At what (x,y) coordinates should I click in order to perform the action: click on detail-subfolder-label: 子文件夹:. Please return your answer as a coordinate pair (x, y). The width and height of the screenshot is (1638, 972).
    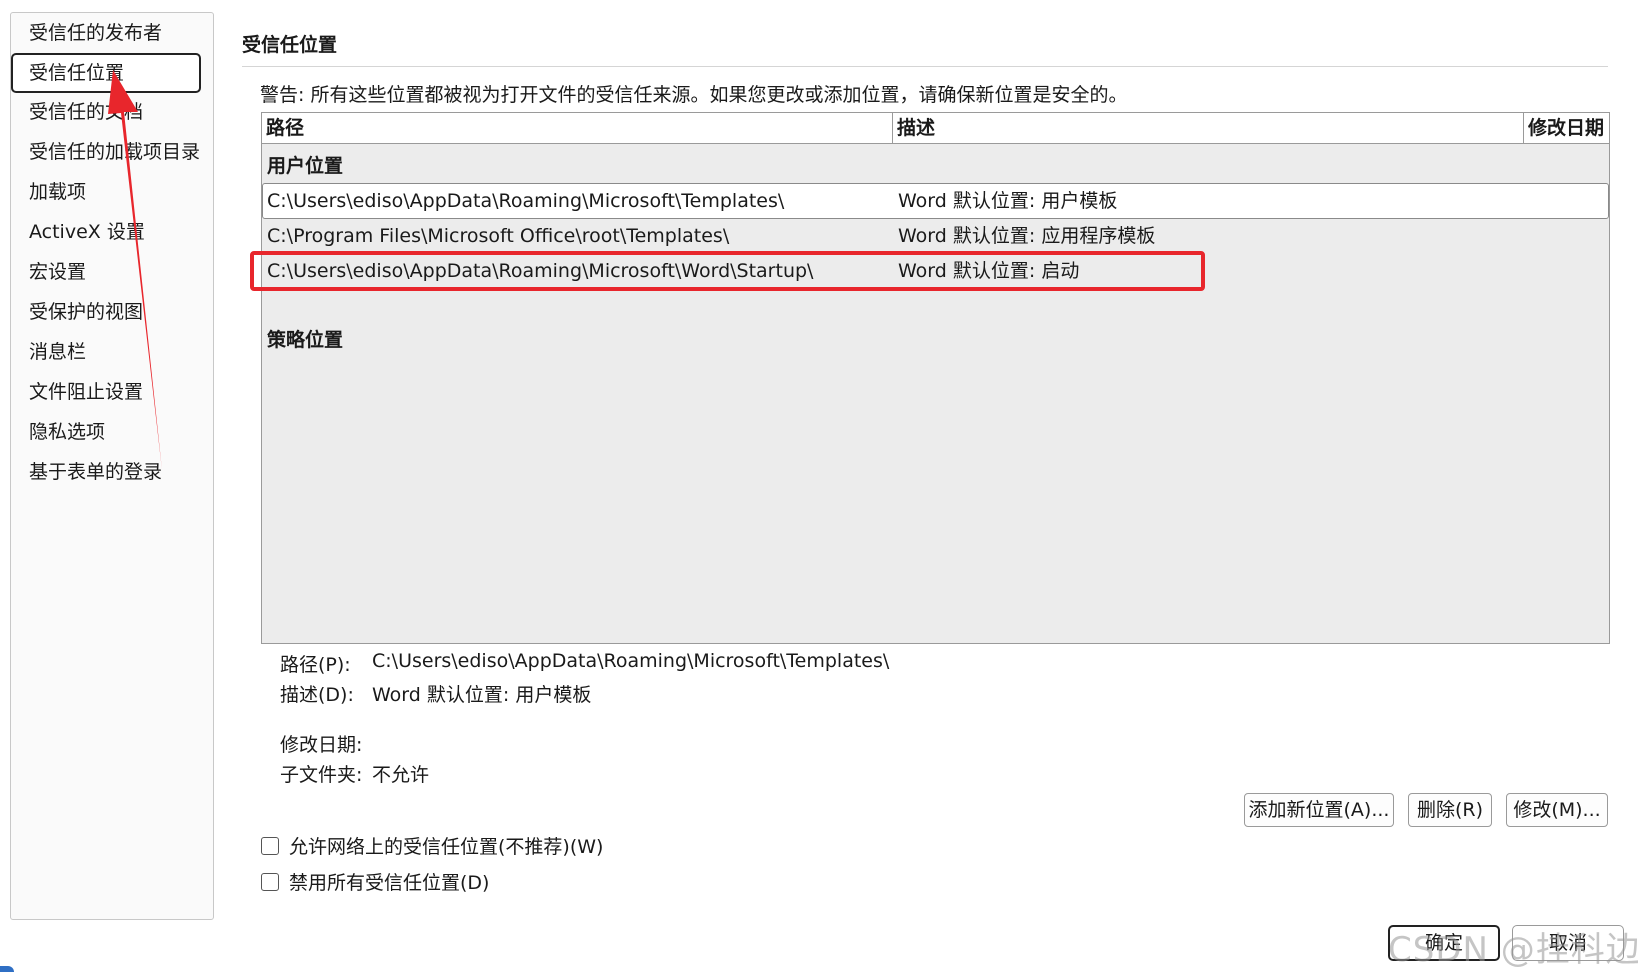
    Looking at the image, I should click on (321, 775).